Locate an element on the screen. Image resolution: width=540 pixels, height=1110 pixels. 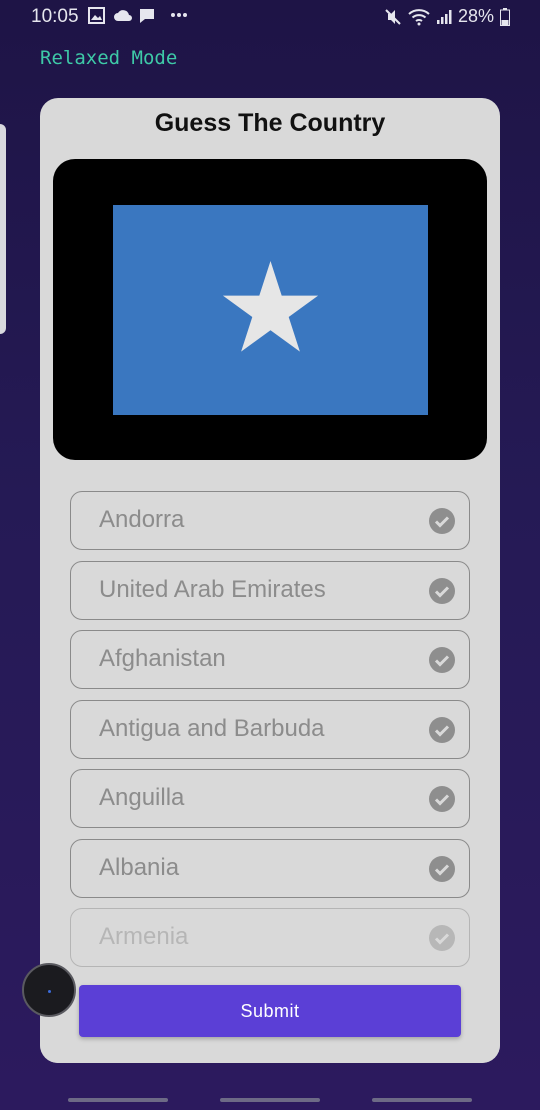
floating-touch-button is located at coordinates (49, 990).